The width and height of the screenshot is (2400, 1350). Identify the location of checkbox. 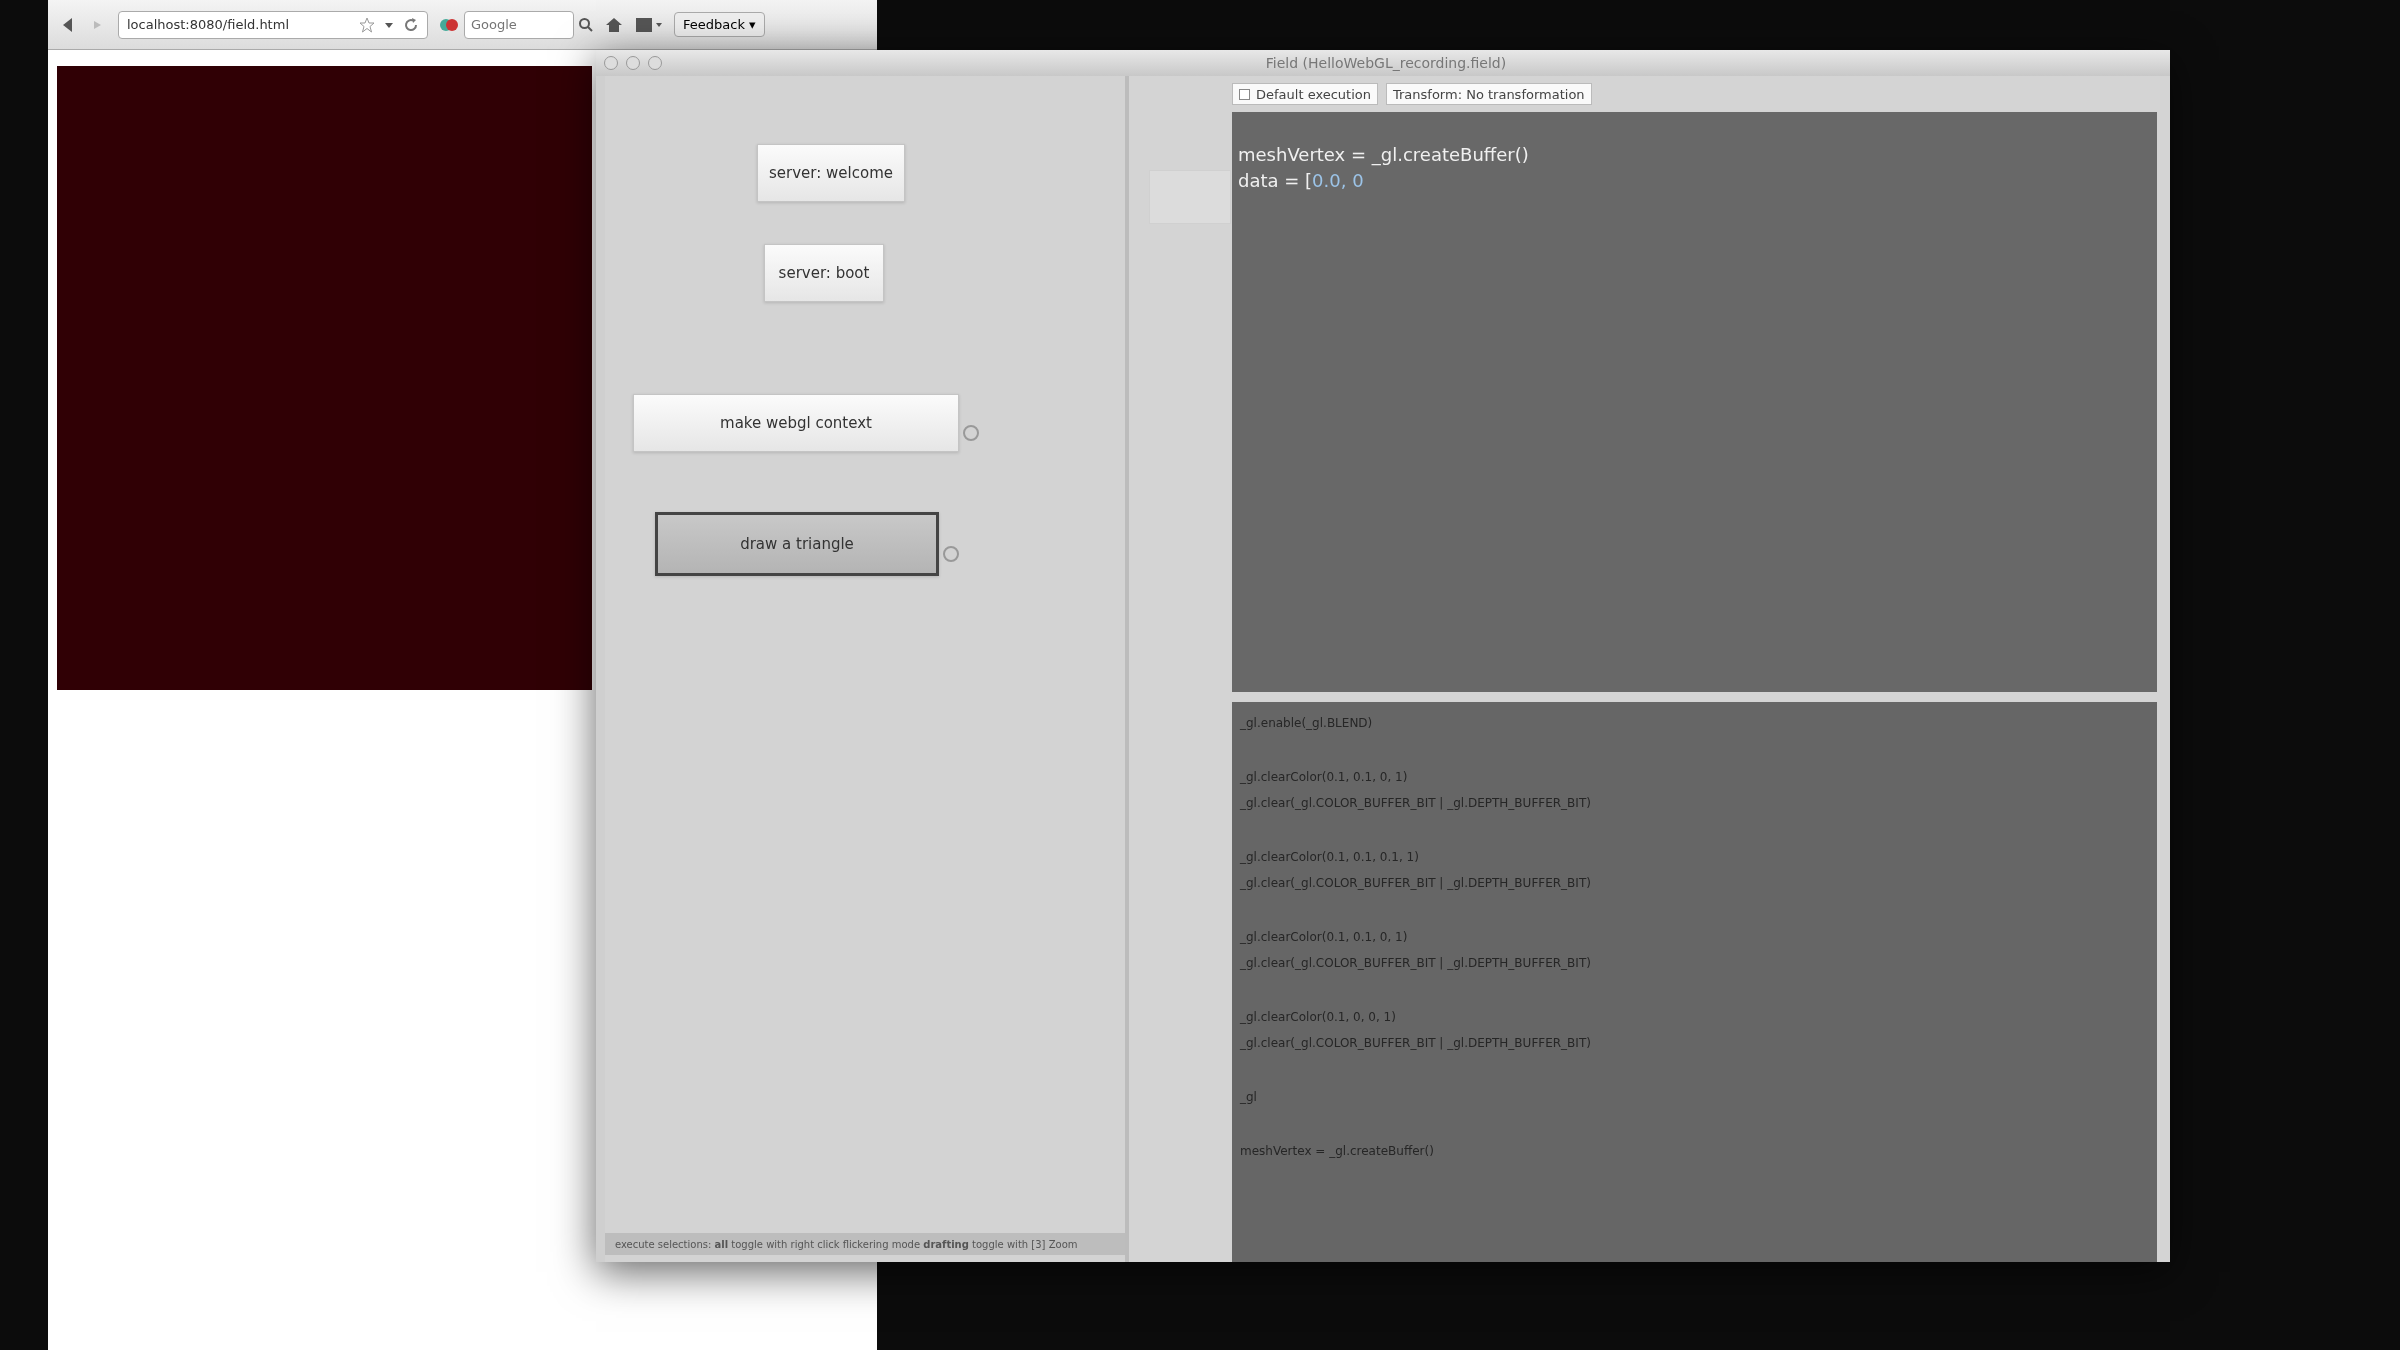
(1244, 94).